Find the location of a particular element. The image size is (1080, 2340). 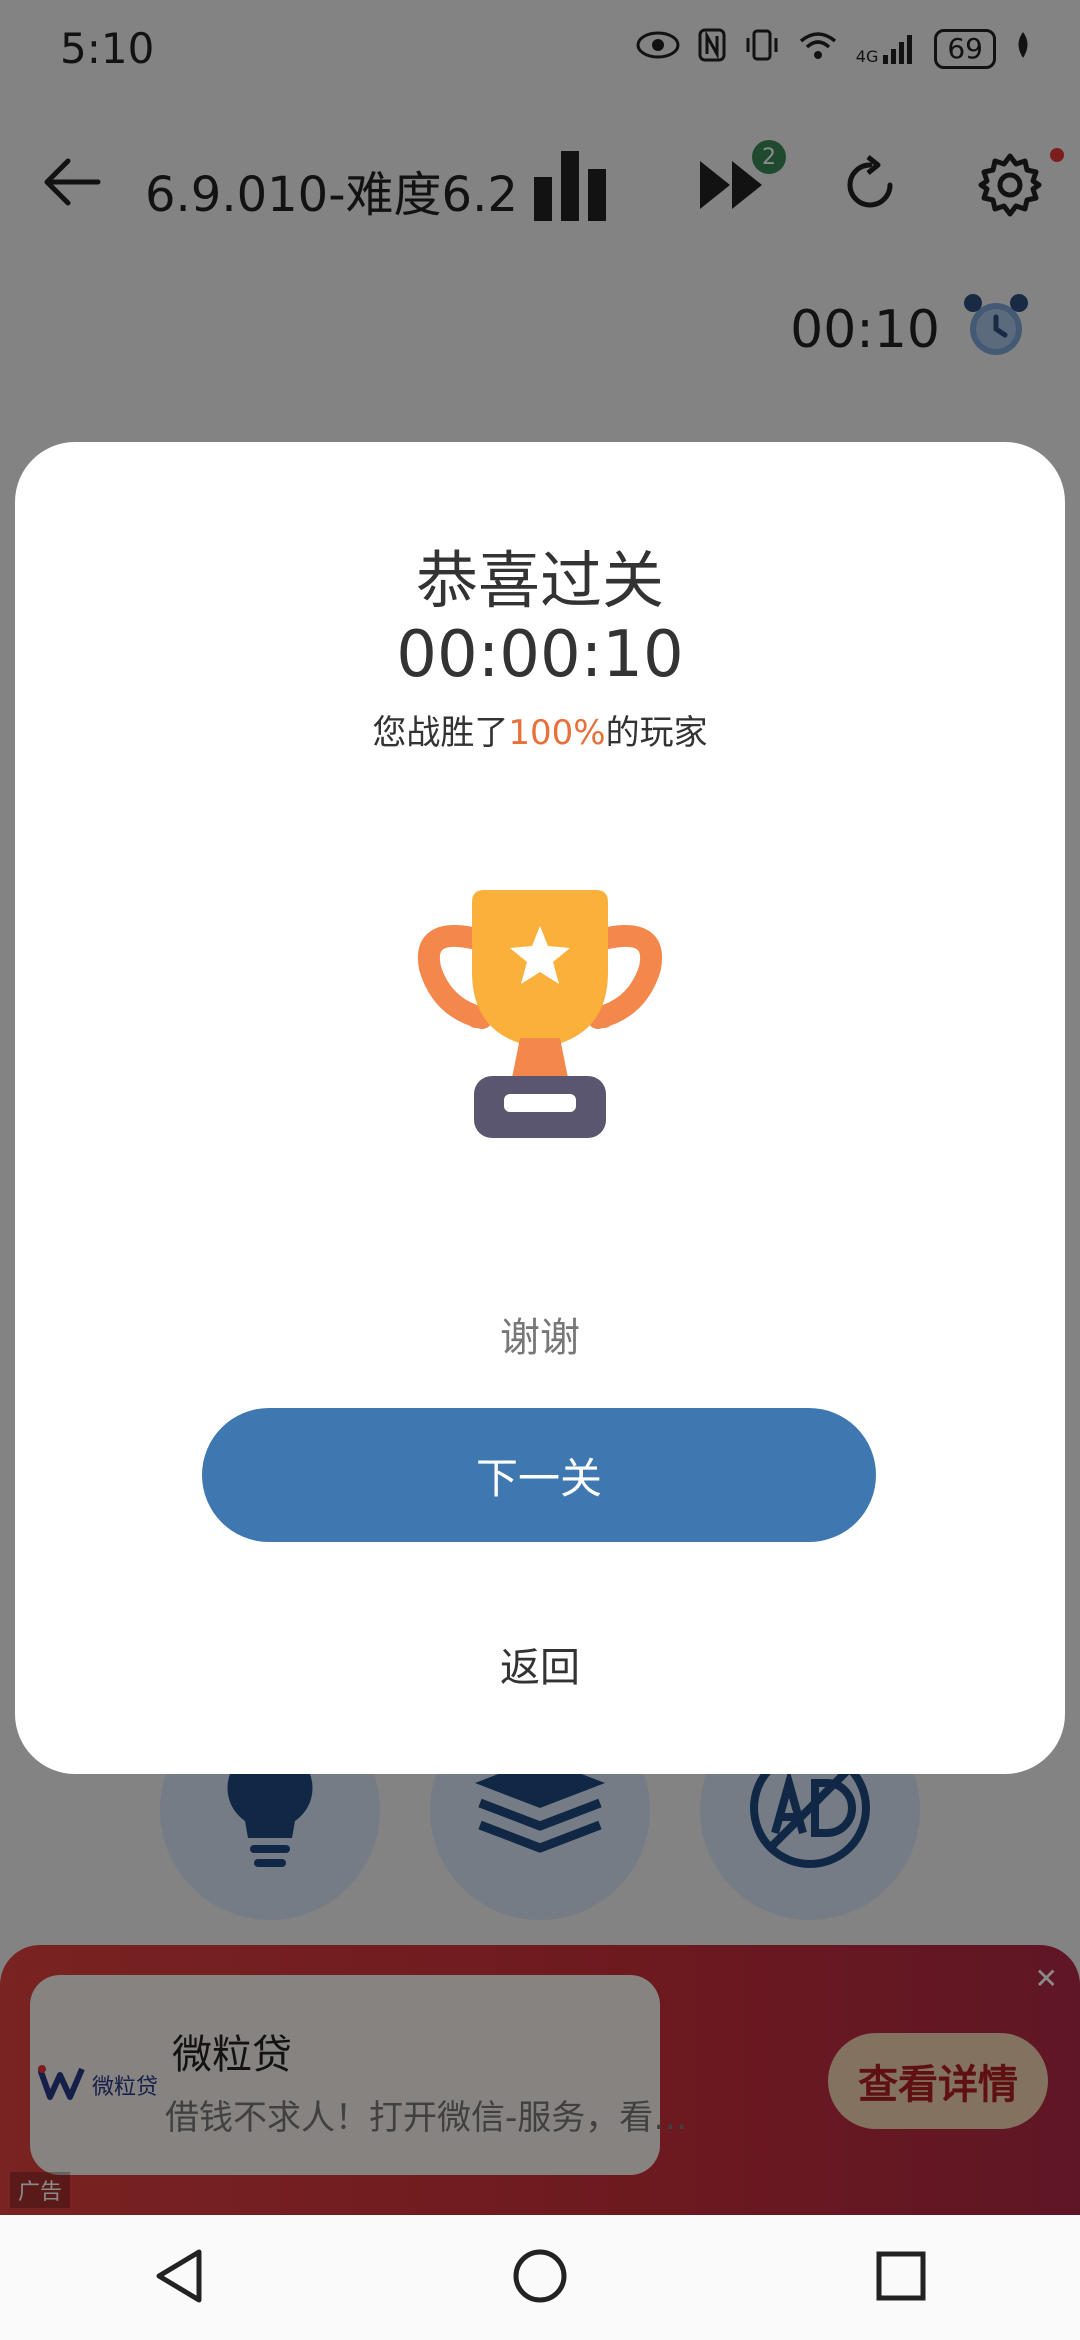

system-nav-bar is located at coordinates (540, 2277).